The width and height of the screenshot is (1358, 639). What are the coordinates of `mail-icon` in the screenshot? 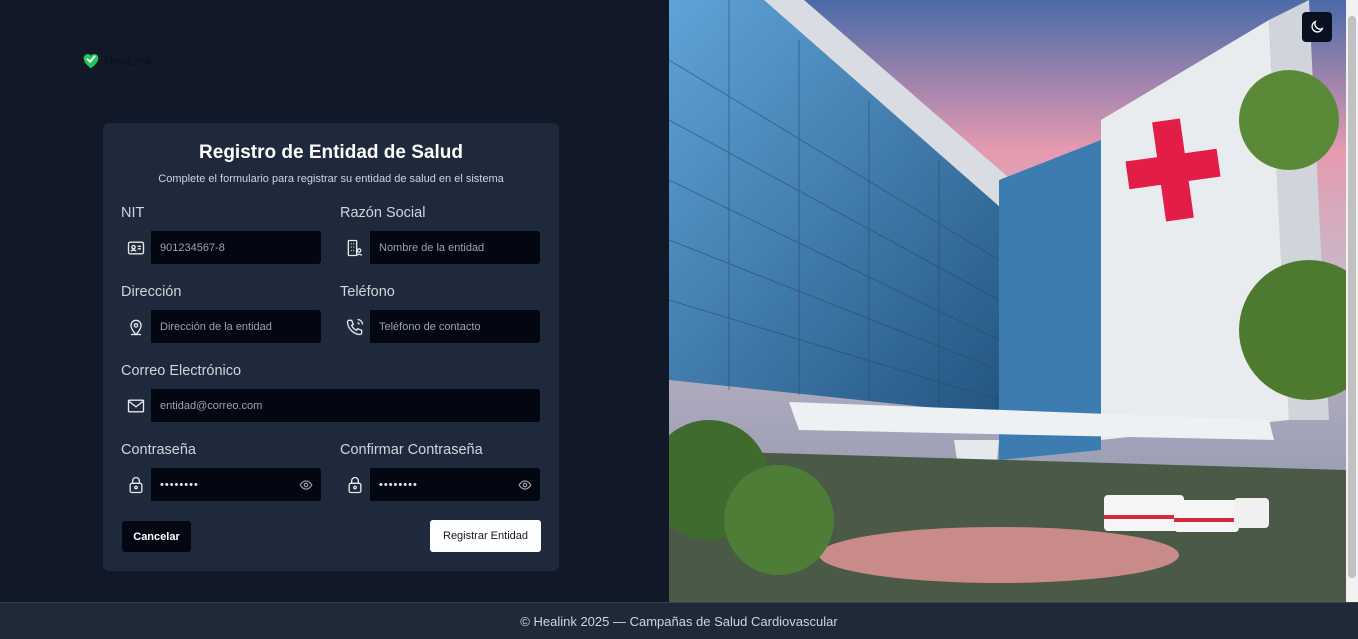 It's located at (136, 405).